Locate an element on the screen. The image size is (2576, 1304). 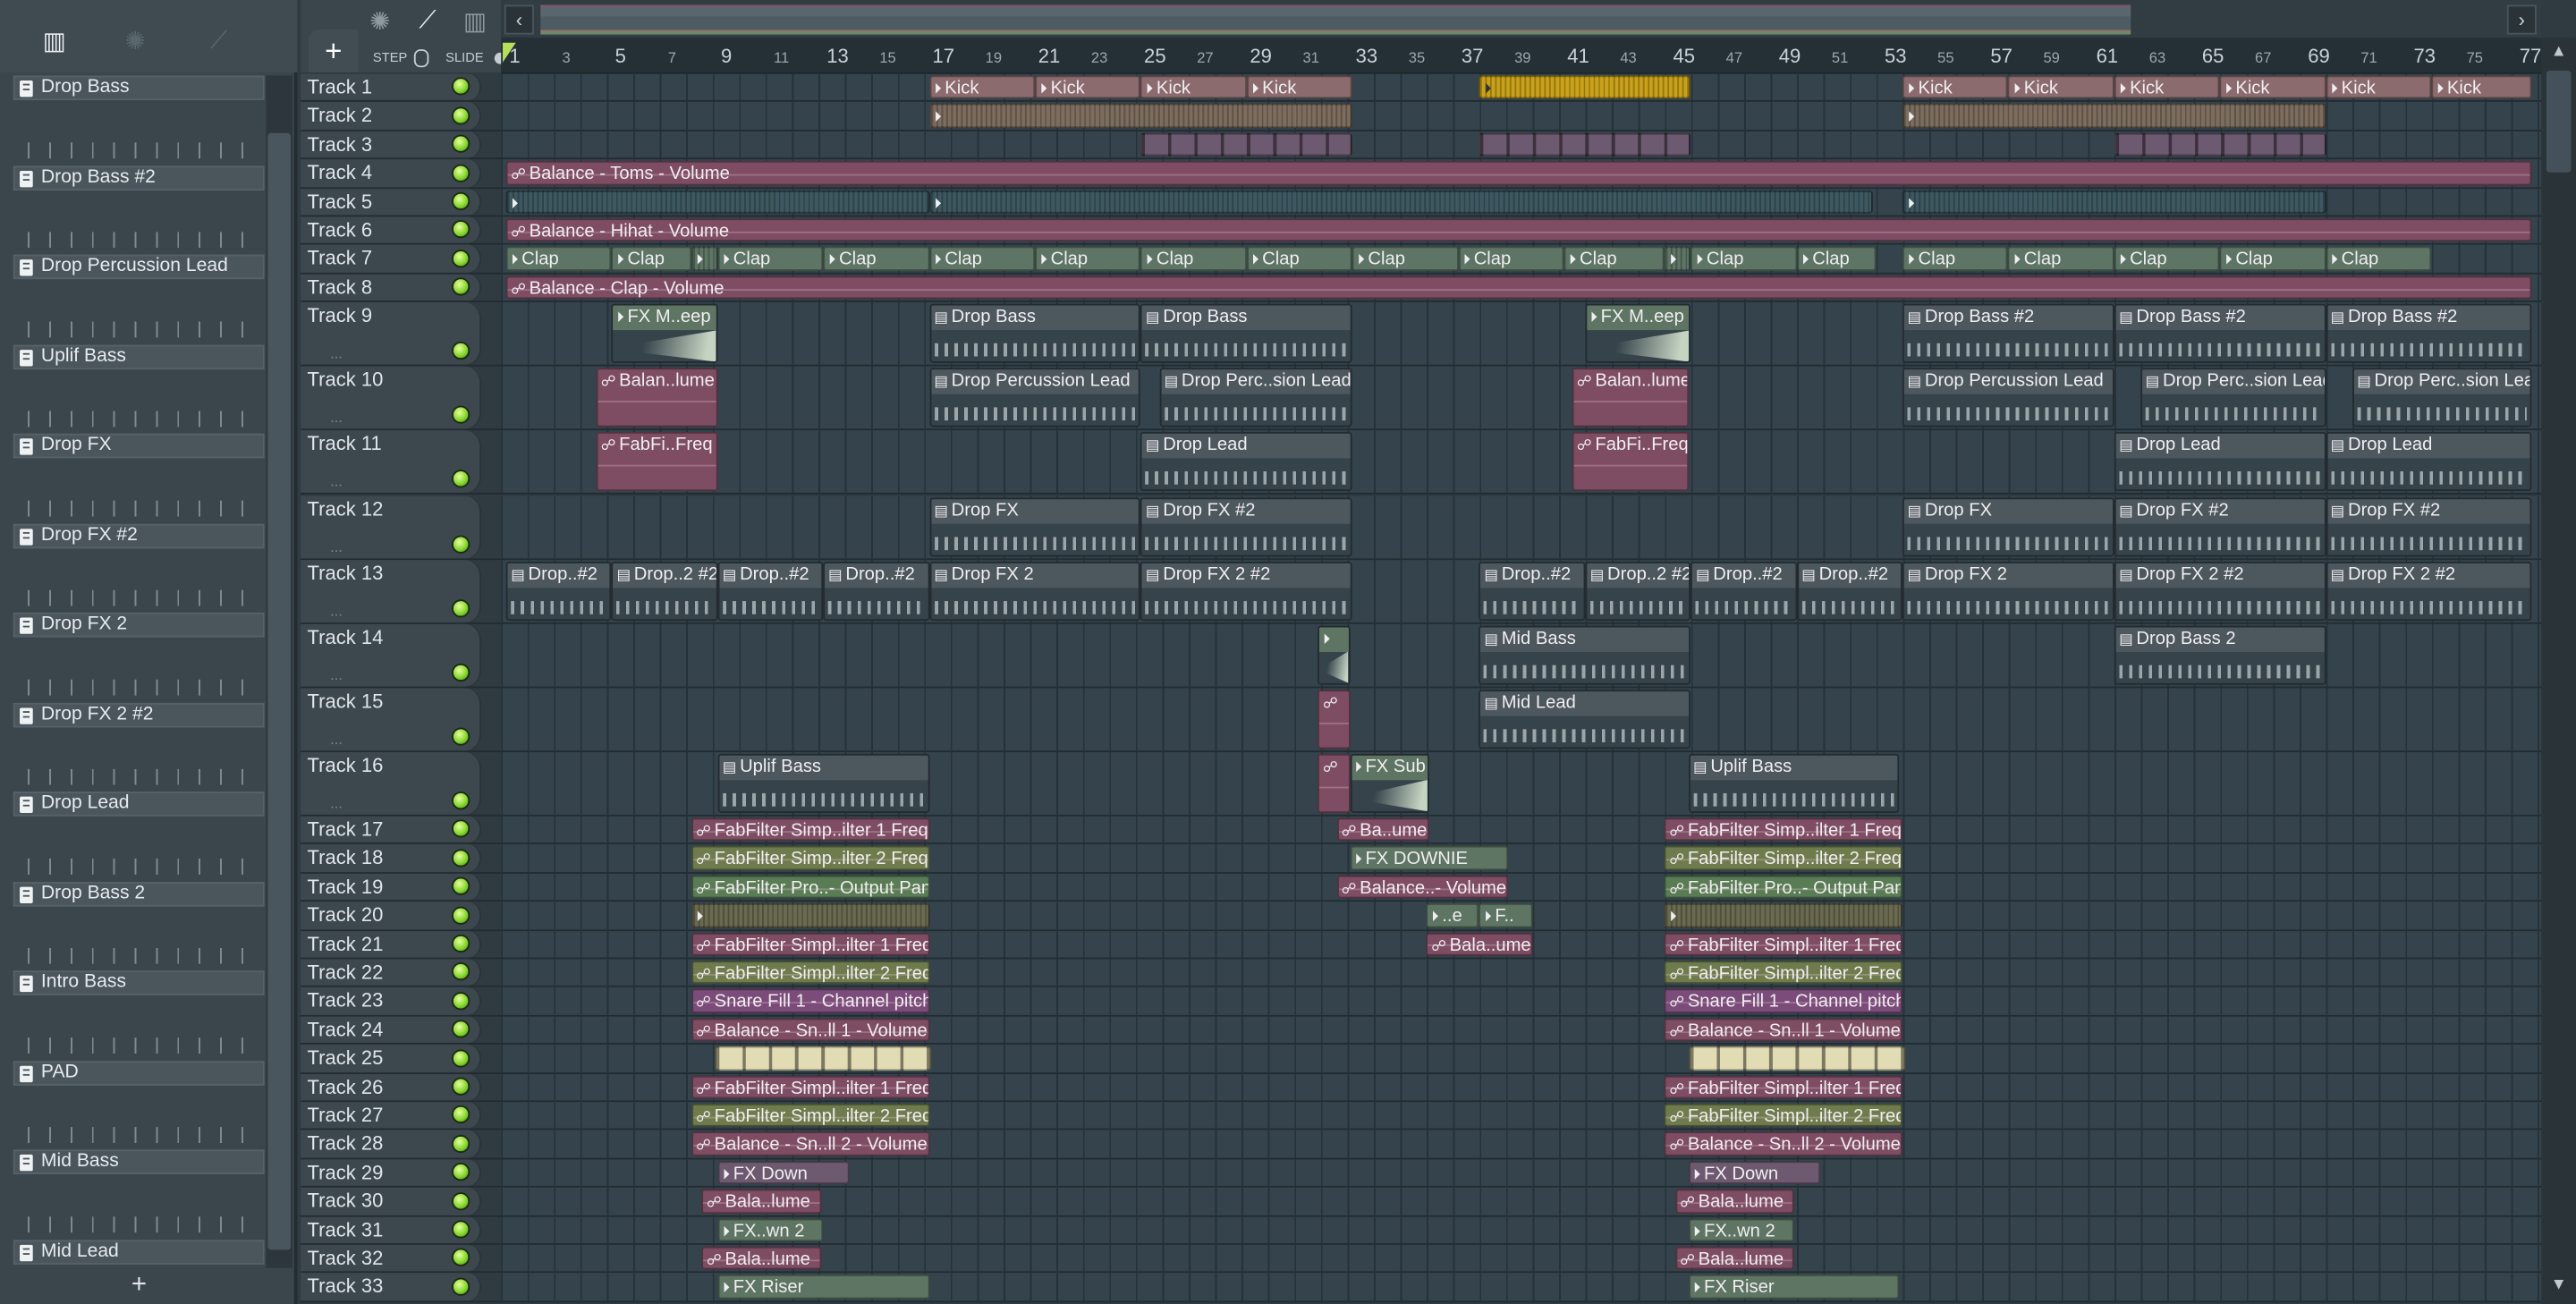
pattern-item: PAD is located at coordinates (139, 1105).